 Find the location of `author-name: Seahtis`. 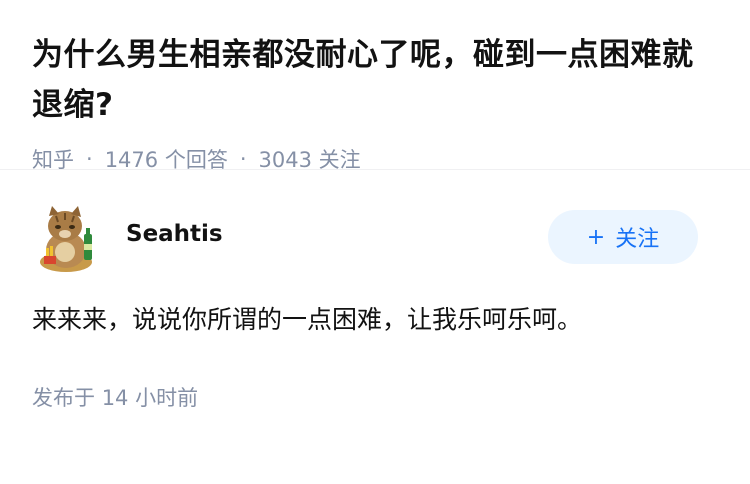

author-name: Seahtis is located at coordinates (174, 234).